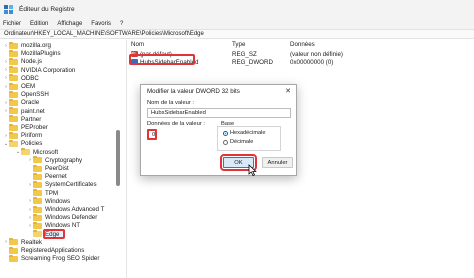  I want to click on tree-item-label: ODBC, so click(30, 78).